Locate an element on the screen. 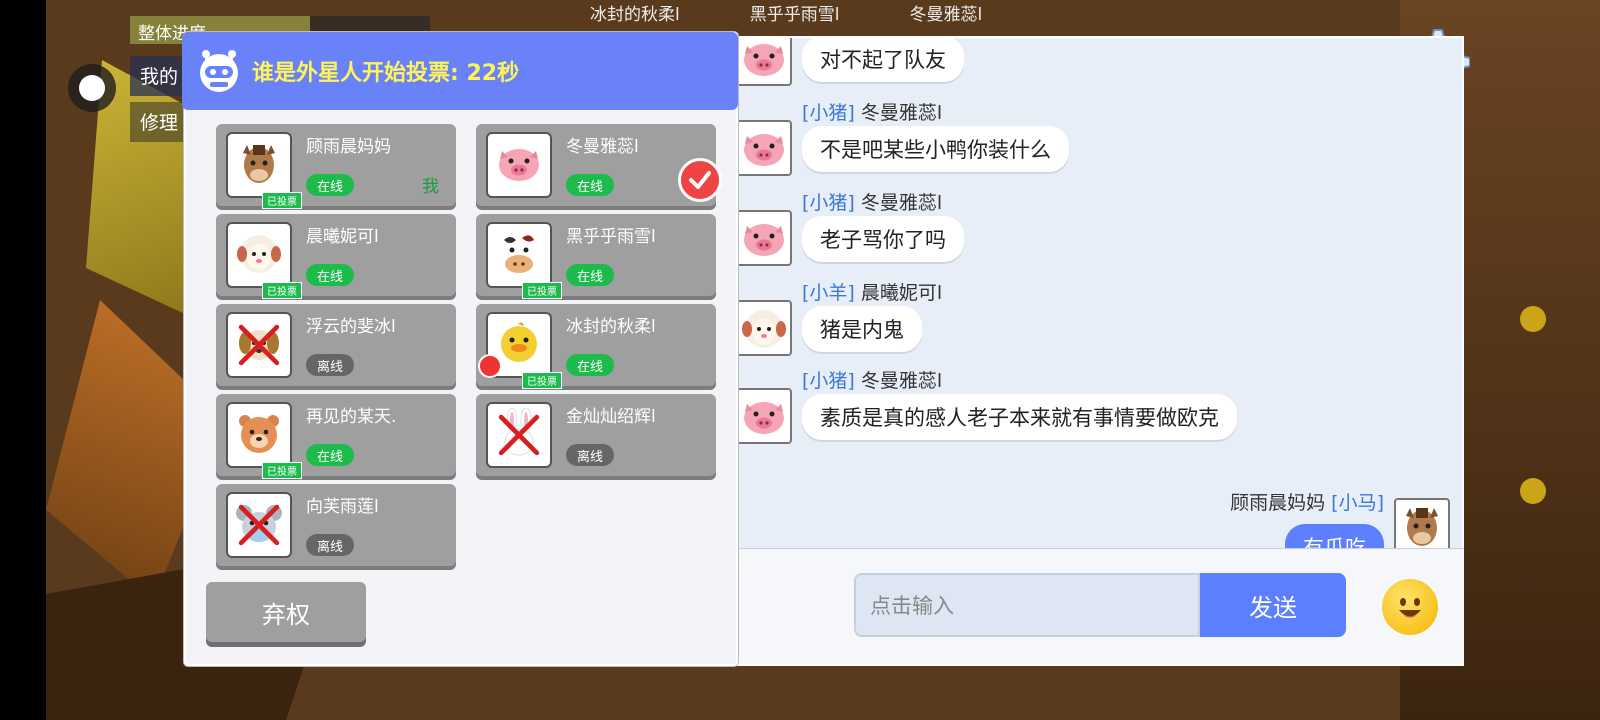 The width and height of the screenshot is (1600, 720). player-name: 冰封的秋柔l is located at coordinates (611, 327).